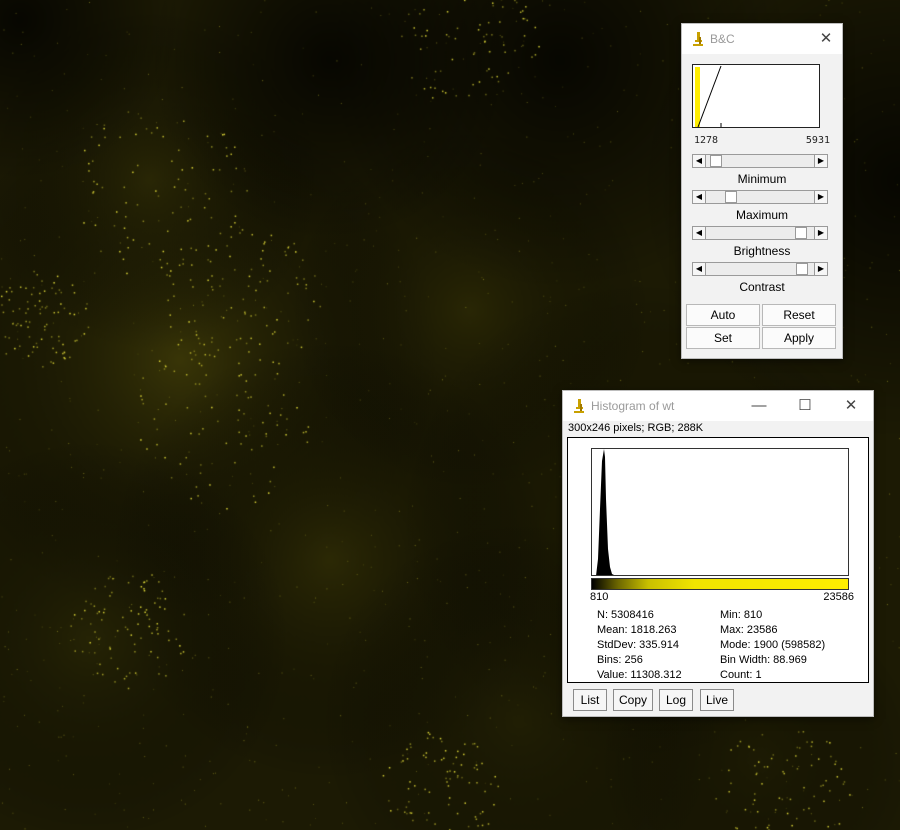 This screenshot has width=900, height=830. I want to click on histogram-titlebar: Histogram of wt — ☐ ✕, so click(718, 406).